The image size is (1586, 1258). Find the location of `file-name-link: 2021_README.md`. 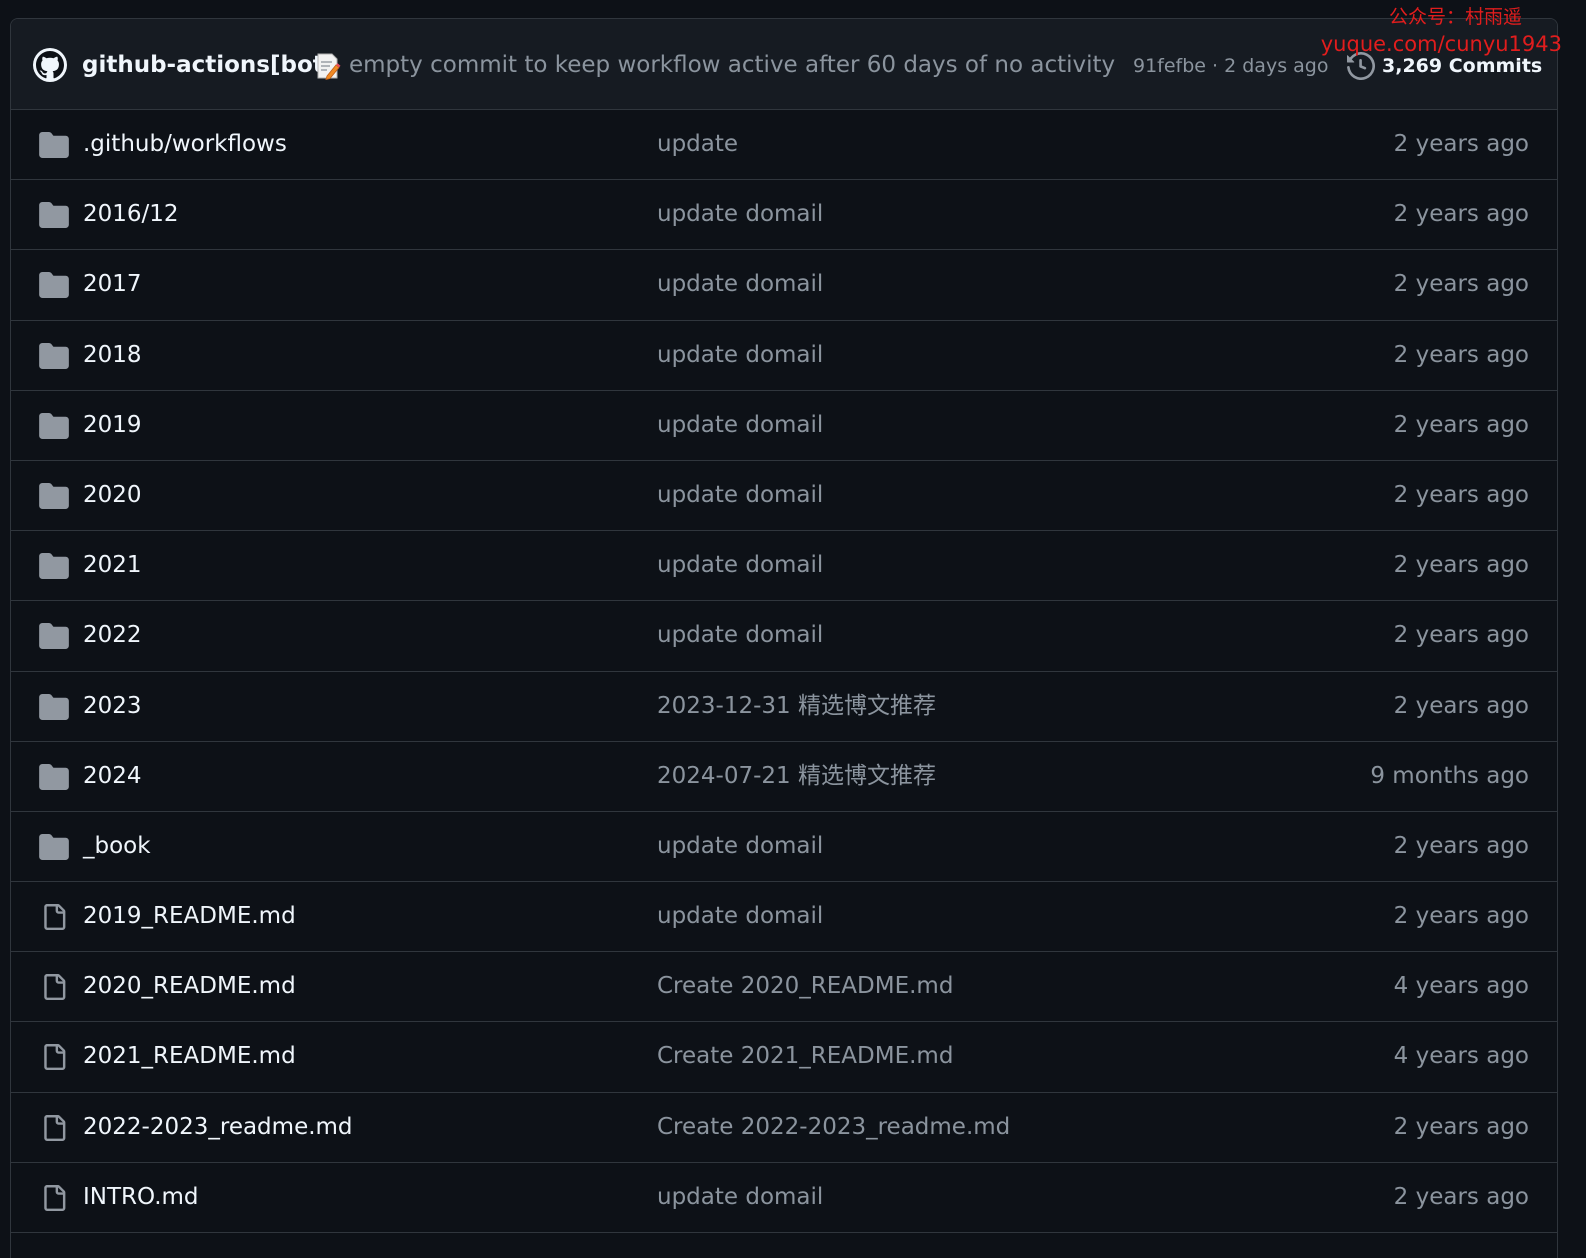

file-name-link: 2021_README.md is located at coordinates (189, 1056).